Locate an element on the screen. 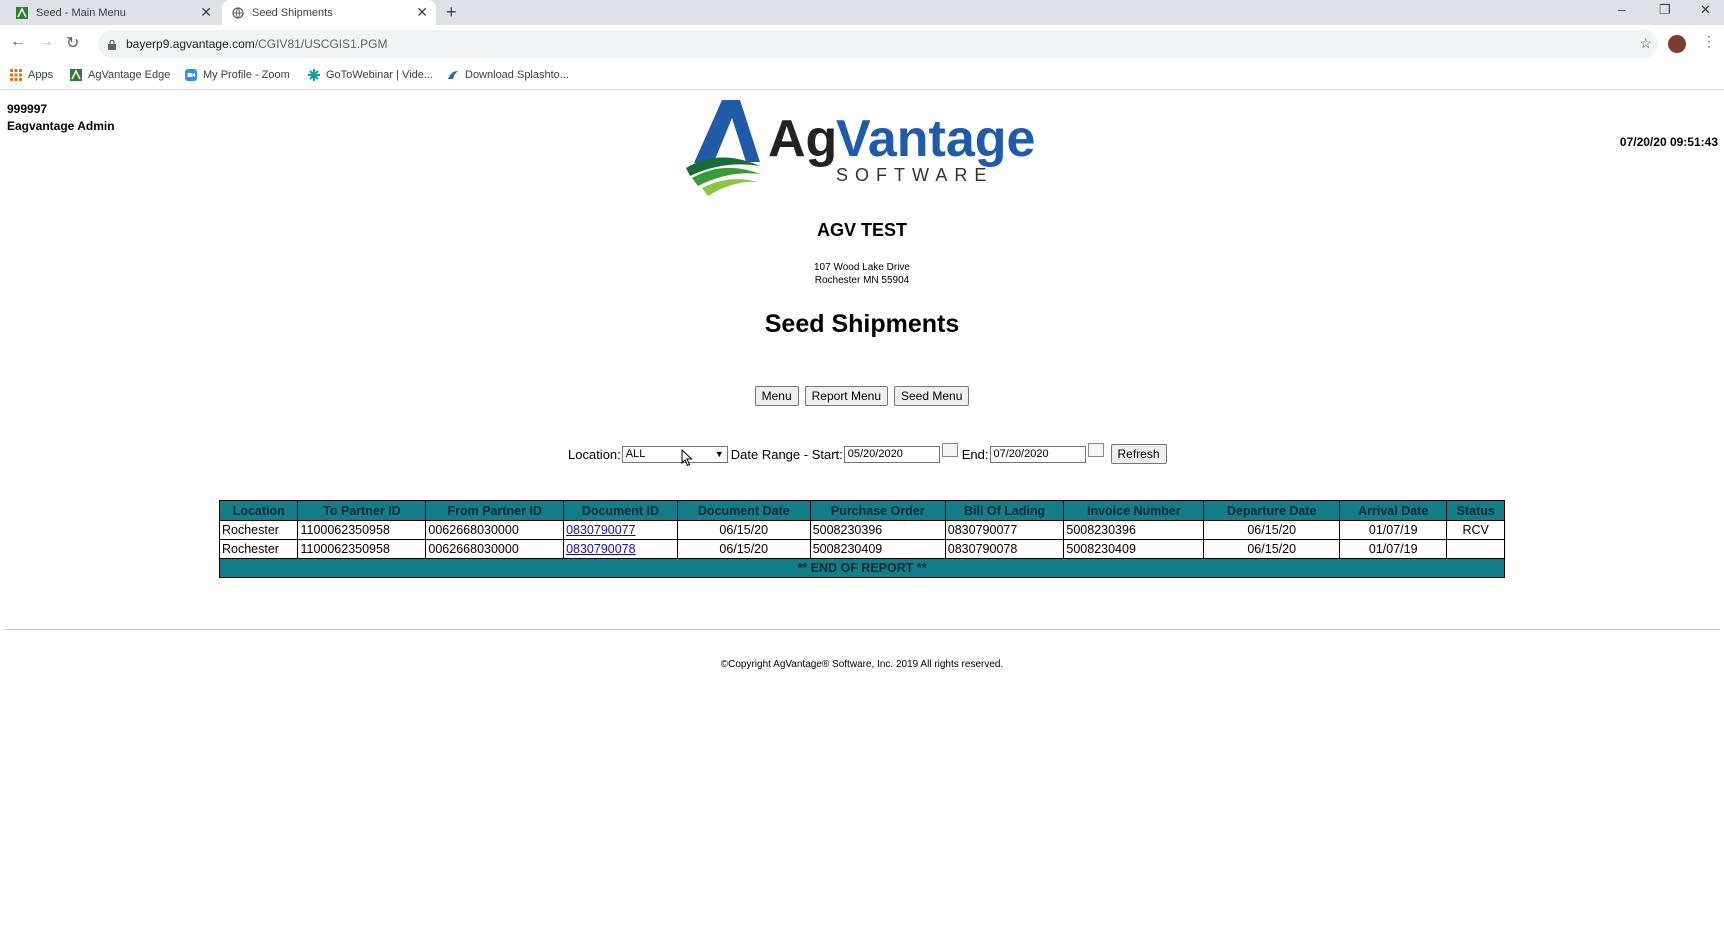  column-header: Bill Of Lading is located at coordinates (1004, 510).